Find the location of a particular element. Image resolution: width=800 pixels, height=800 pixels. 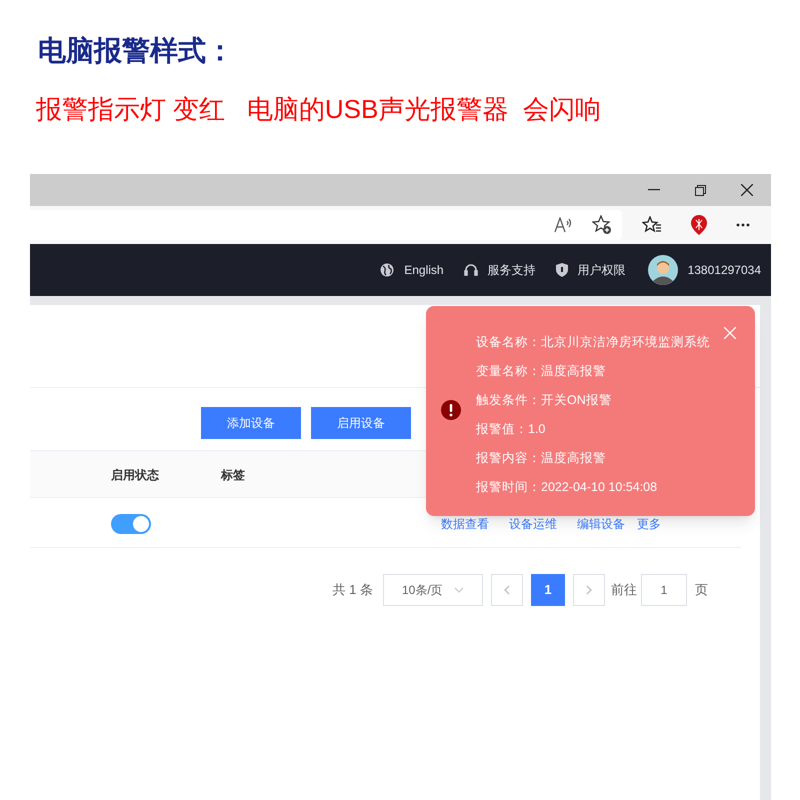

read-aloud-icon is located at coordinates (563, 225).